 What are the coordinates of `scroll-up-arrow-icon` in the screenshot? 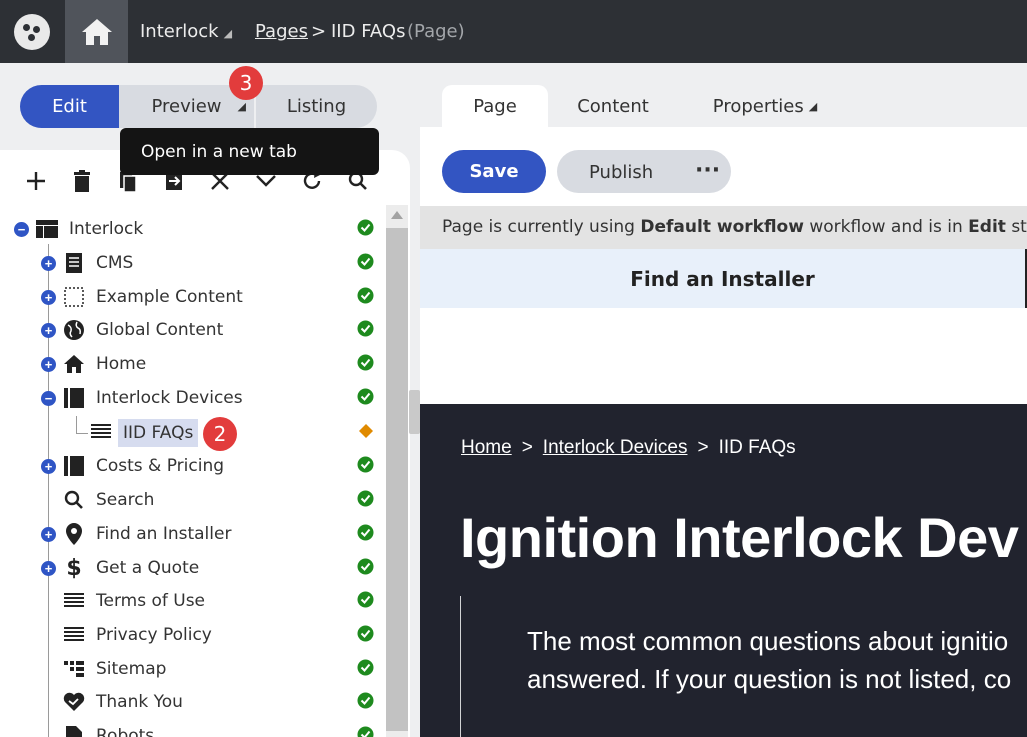 It's located at (397, 215).